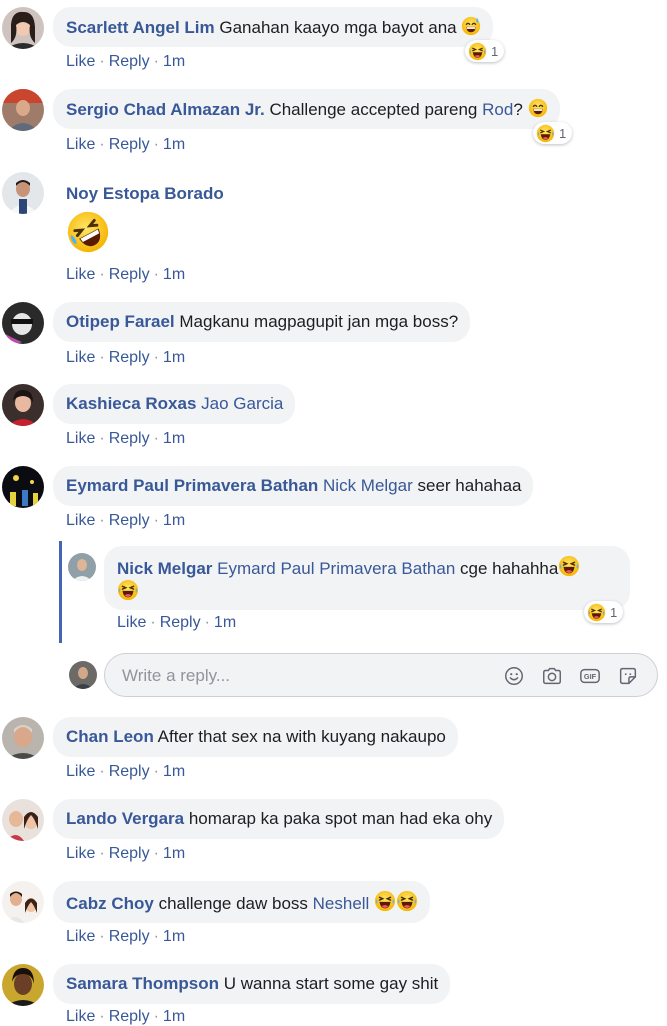 The image size is (667, 1026). I want to click on sticker-icon, so click(628, 676).